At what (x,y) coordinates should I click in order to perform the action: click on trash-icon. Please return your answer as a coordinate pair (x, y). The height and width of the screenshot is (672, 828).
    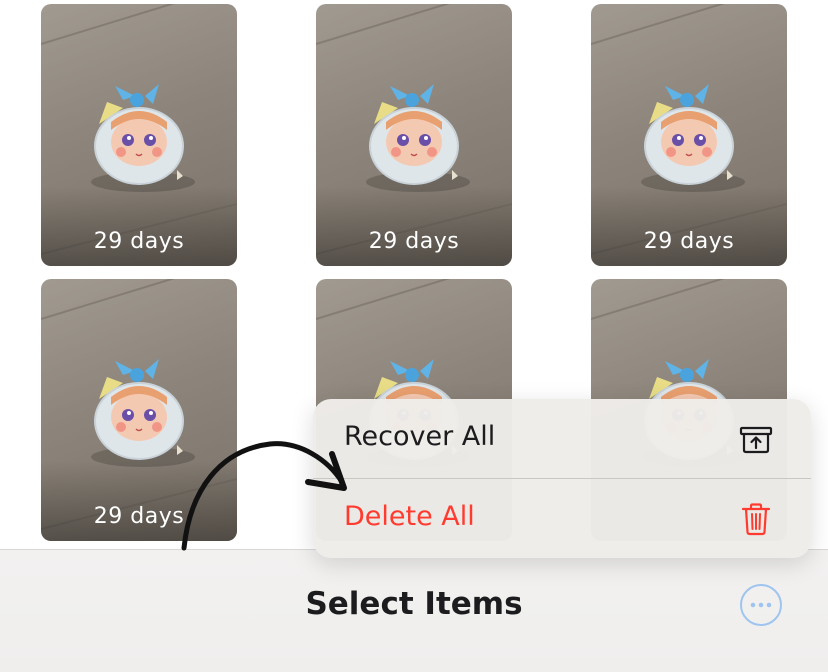
    Looking at the image, I should click on (756, 519).